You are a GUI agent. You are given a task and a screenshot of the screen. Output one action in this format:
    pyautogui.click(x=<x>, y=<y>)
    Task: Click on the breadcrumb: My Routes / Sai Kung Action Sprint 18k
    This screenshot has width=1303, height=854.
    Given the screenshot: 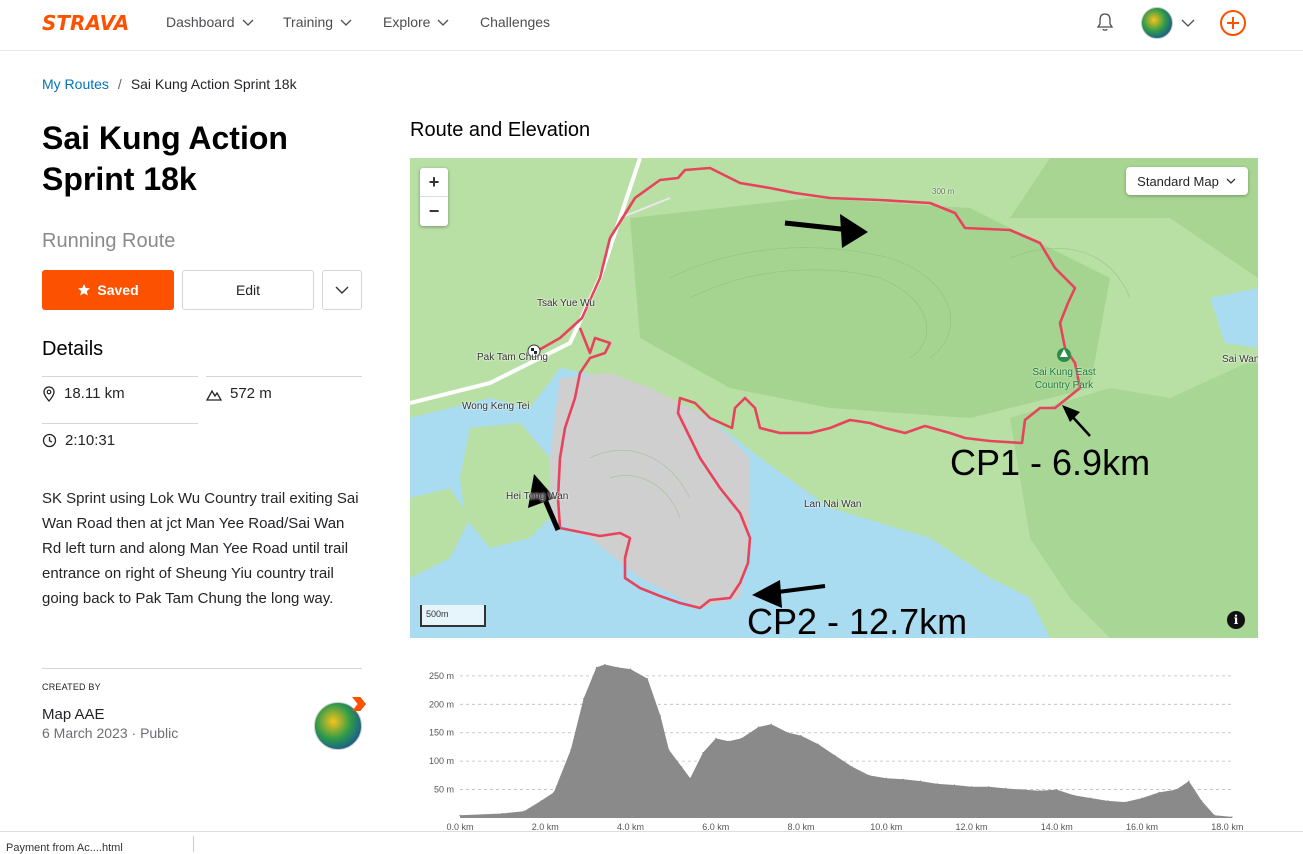 What is the action you would take?
    pyautogui.click(x=169, y=84)
    